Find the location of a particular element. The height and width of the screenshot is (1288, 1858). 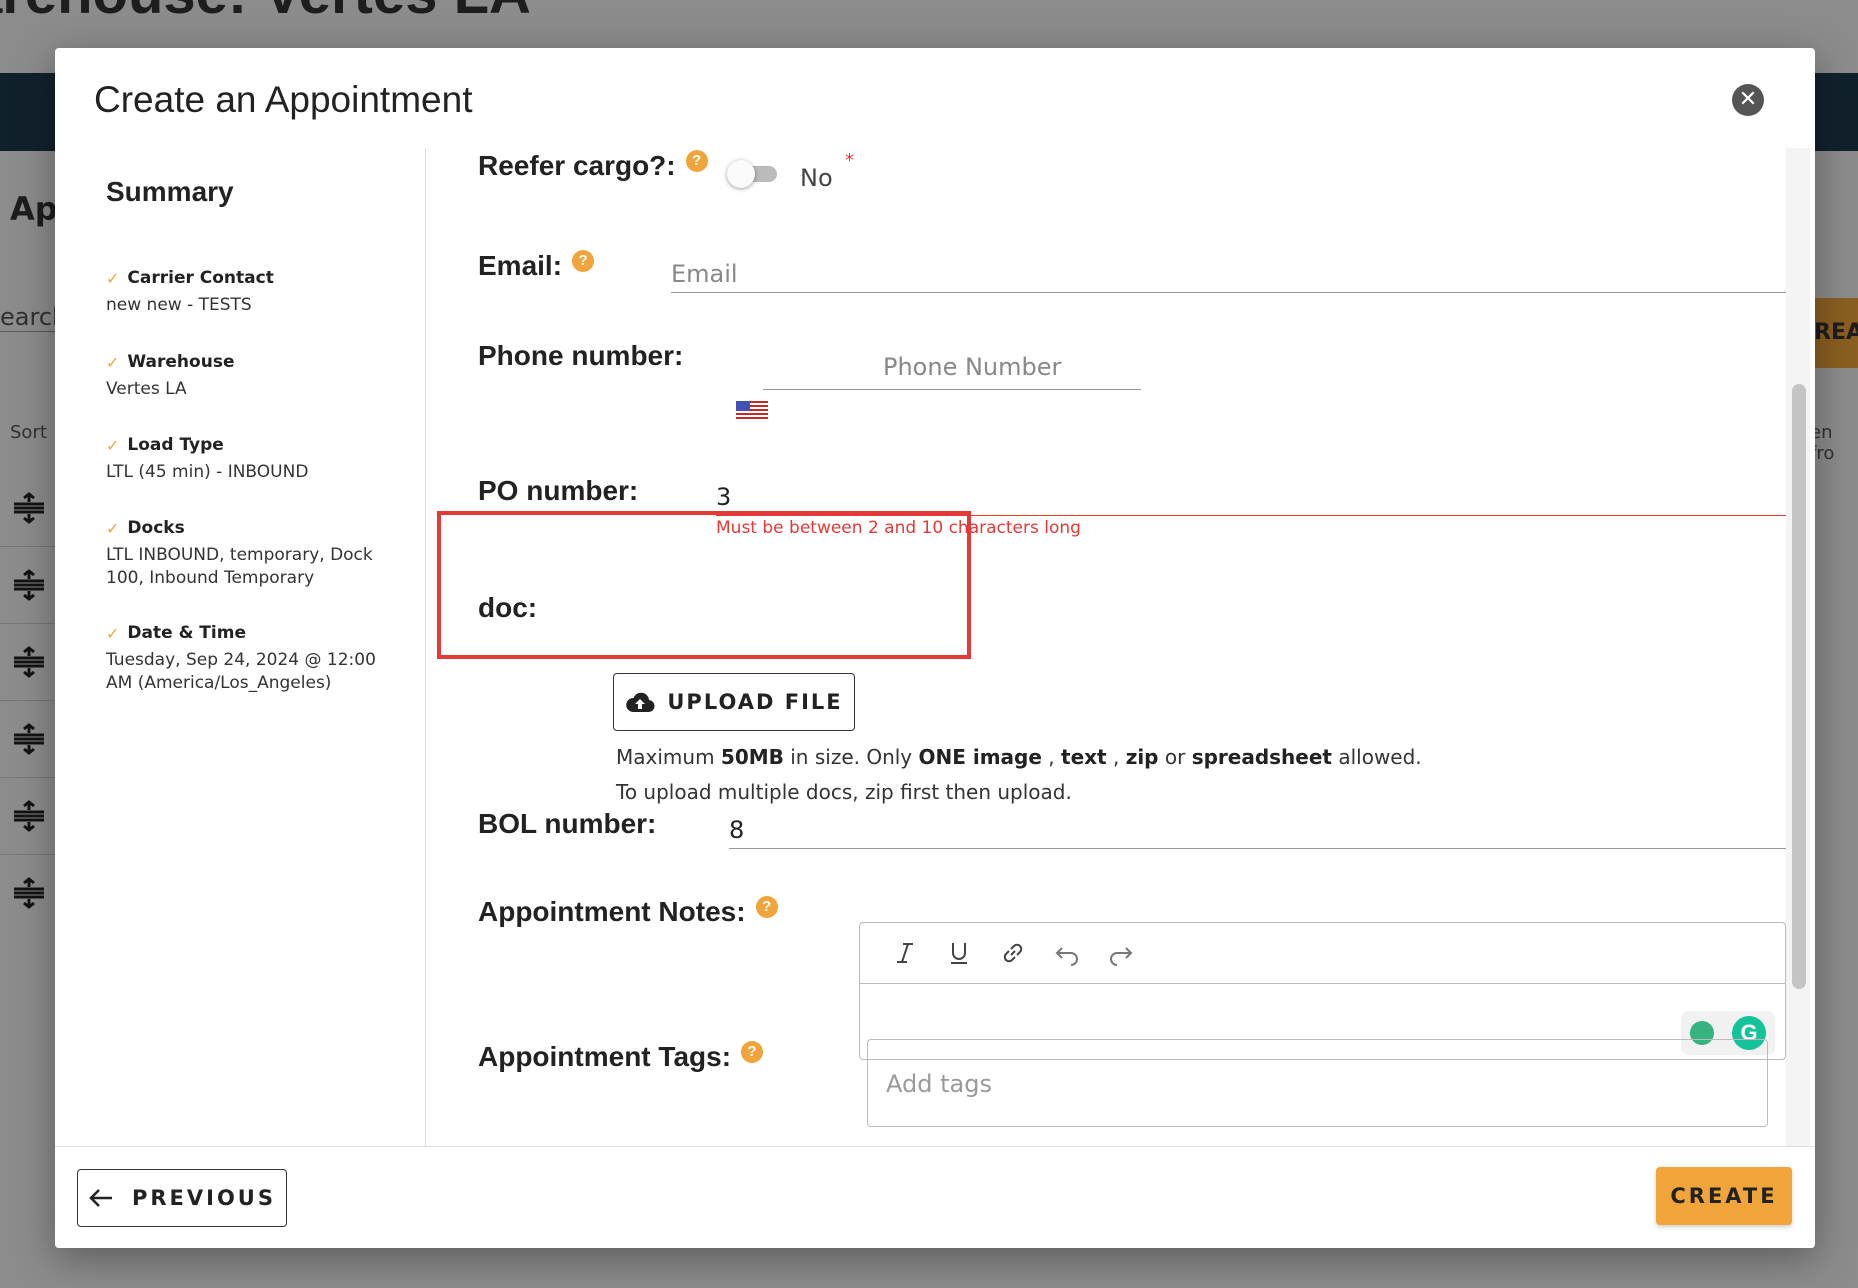

scrollbar is located at coordinates (1798, 648).